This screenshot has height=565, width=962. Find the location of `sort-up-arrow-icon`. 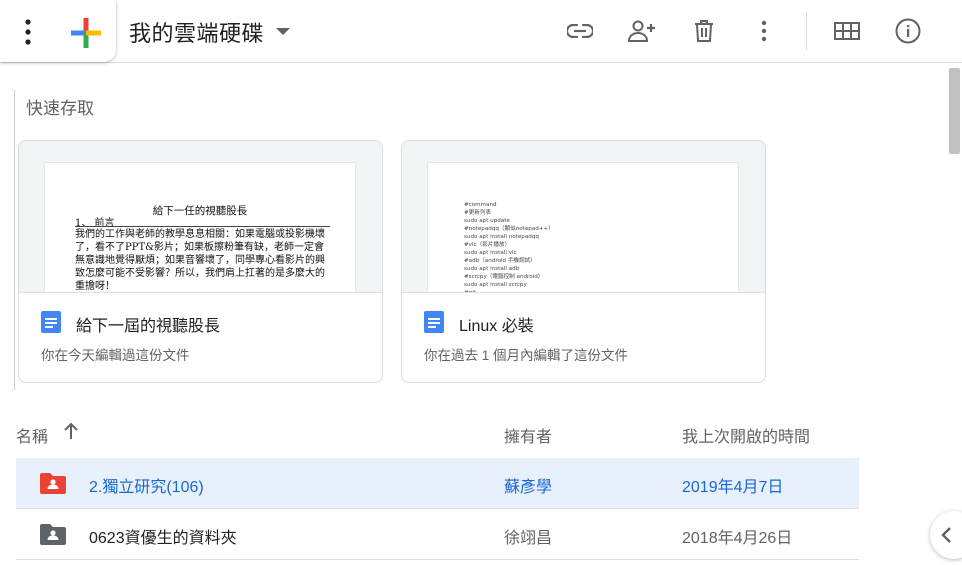

sort-up-arrow-icon is located at coordinates (71, 431).